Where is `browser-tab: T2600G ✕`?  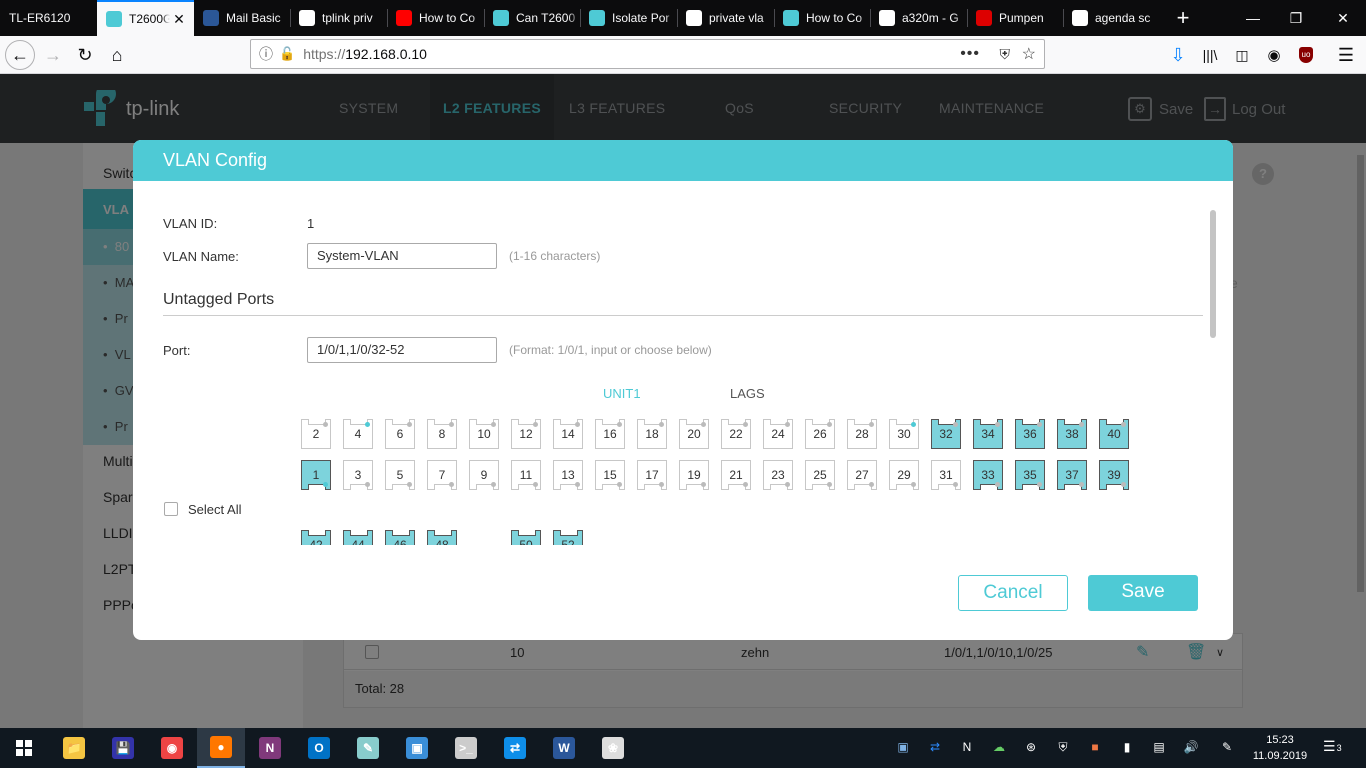 browser-tab: T2600G ✕ is located at coordinates (145, 18).